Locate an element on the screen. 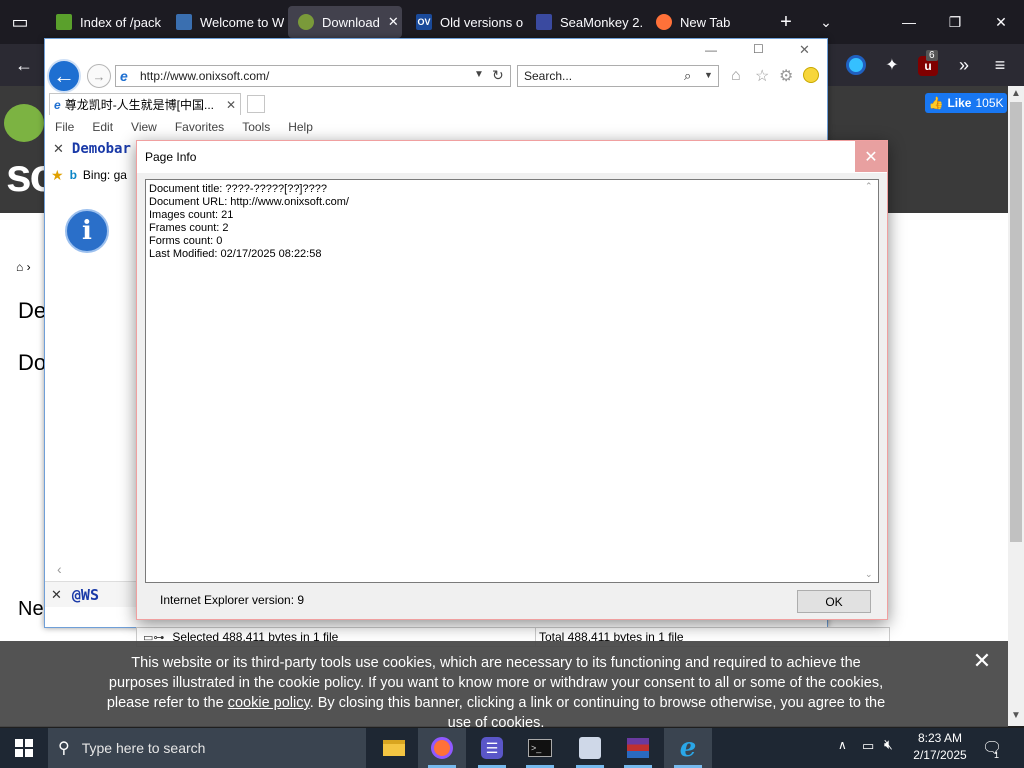 Image resolution: width=1024 pixels, height=768 pixels. cookie-close-icon: ✕ is located at coordinates (982, 660).